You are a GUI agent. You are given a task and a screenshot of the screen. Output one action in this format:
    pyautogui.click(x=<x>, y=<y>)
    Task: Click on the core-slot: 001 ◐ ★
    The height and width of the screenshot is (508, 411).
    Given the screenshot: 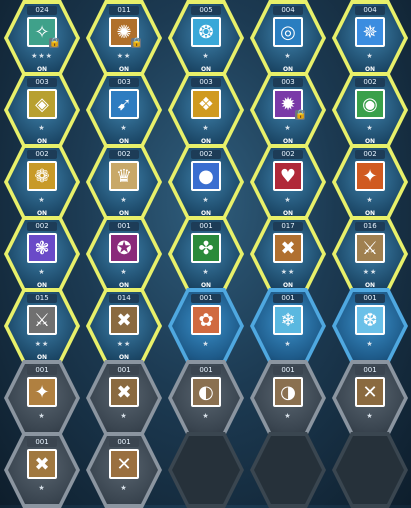 What is the action you would take?
    pyautogui.click(x=206, y=398)
    